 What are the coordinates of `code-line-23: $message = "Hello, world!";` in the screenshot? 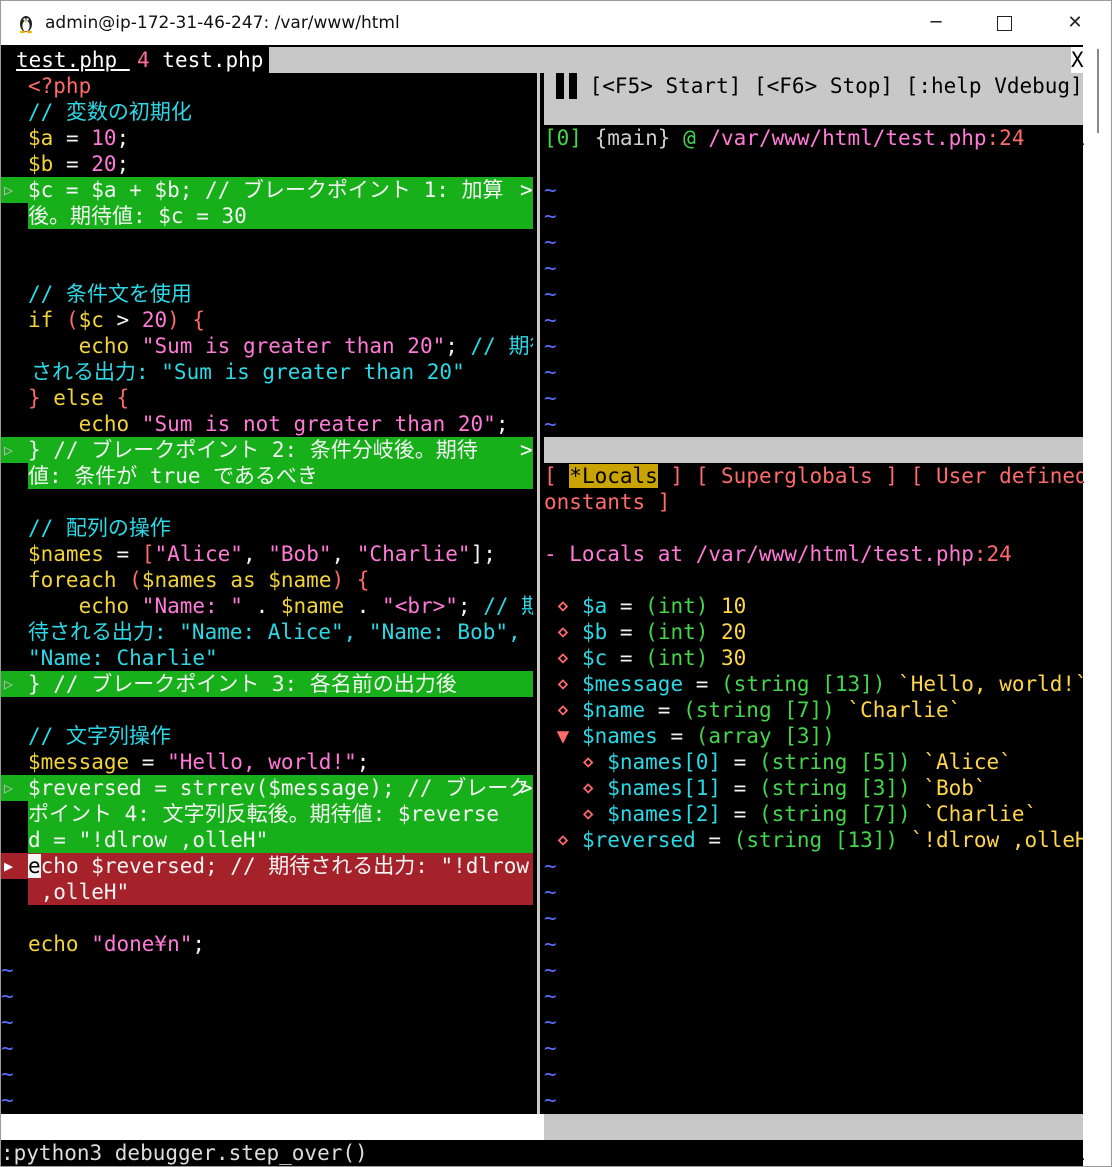 It's located at (199, 762).